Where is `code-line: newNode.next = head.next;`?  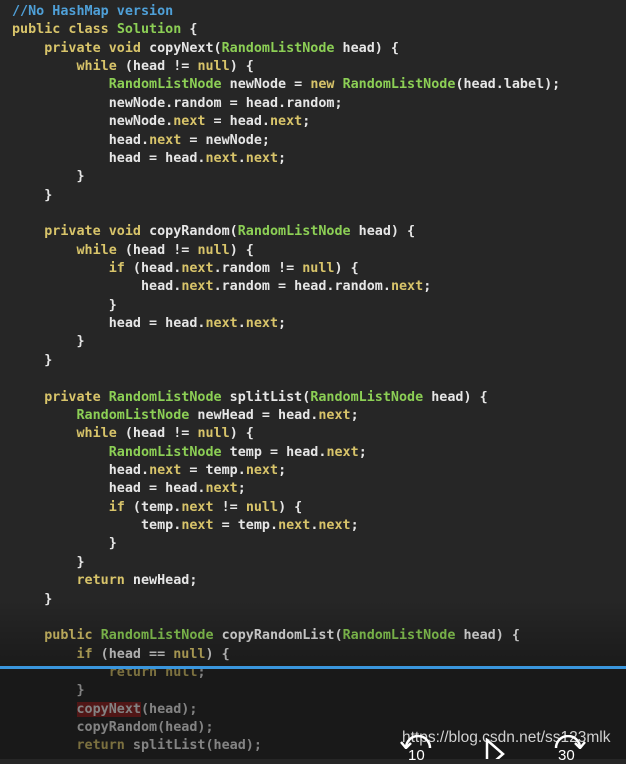
code-line: newNode.next = head.next; is located at coordinates (286, 122).